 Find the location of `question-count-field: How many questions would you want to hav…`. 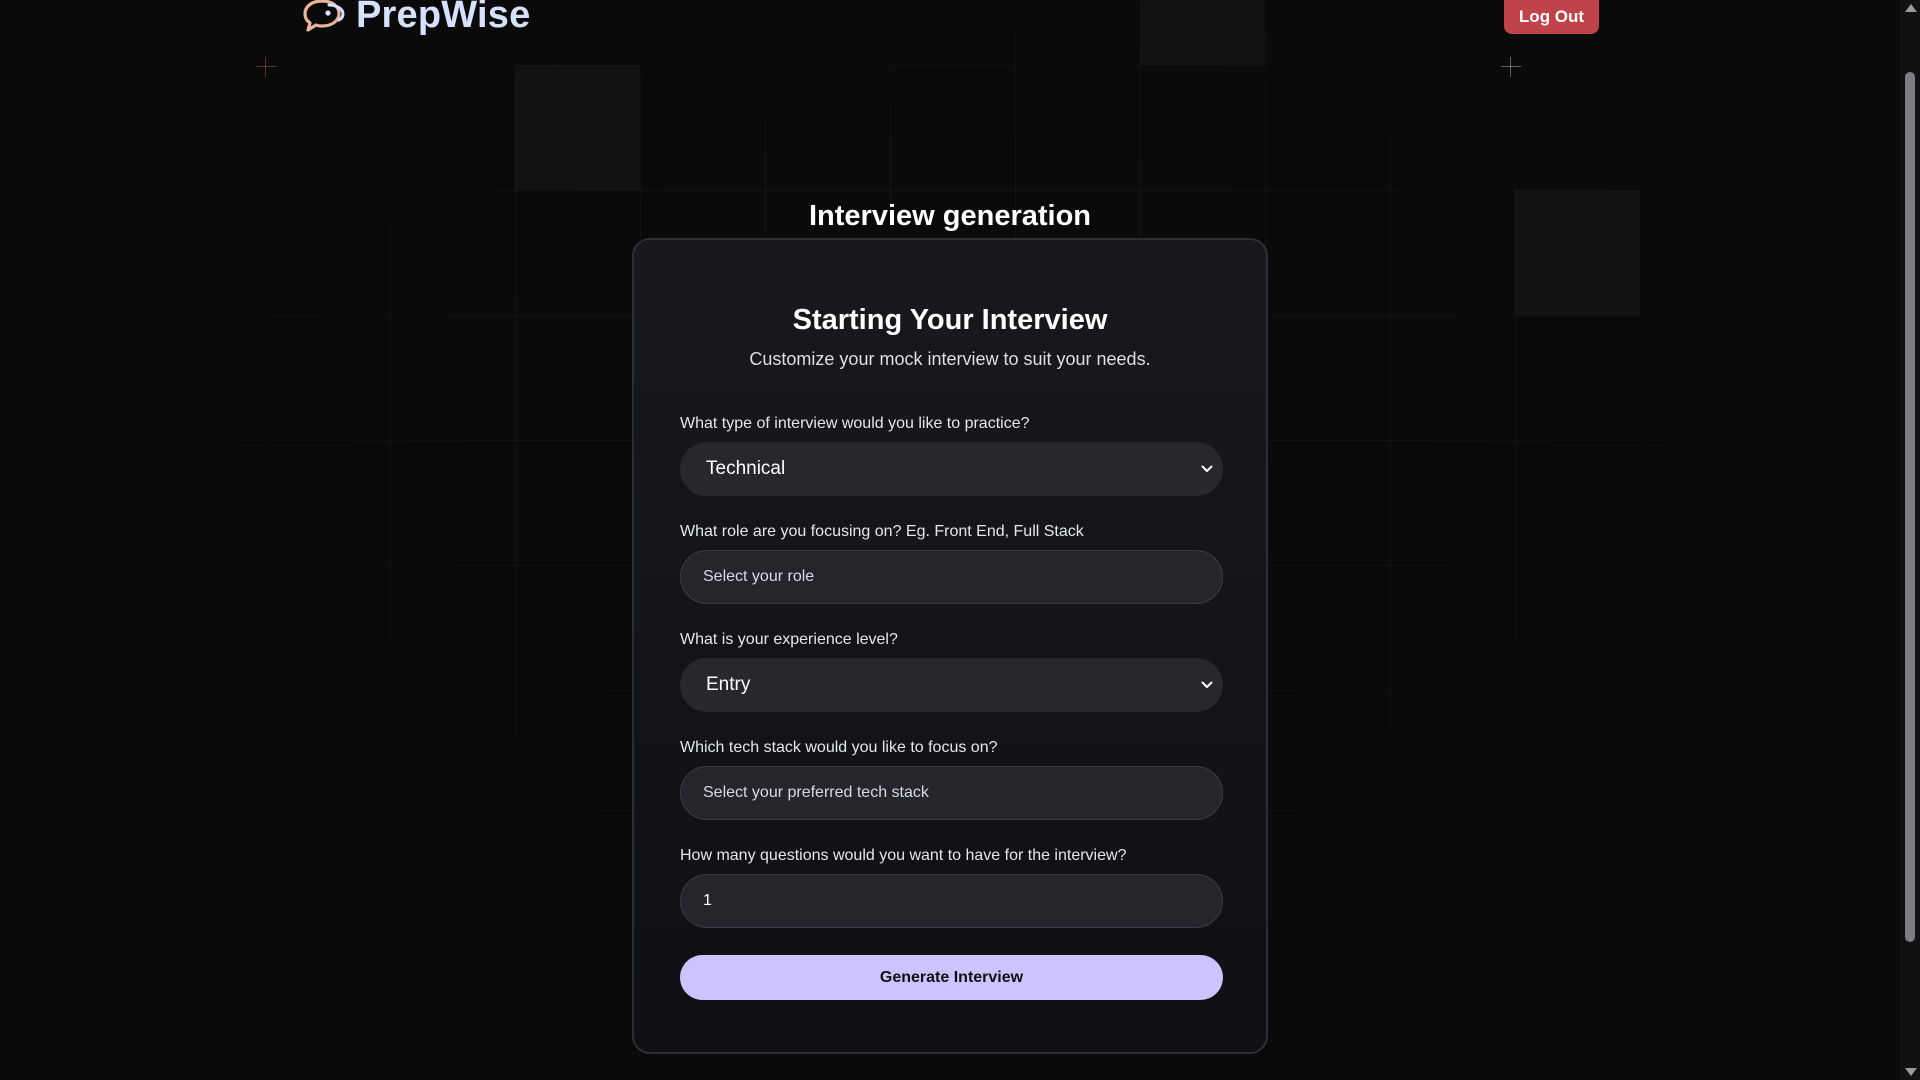

question-count-field: How many questions would you want to hav… is located at coordinates (951, 887).